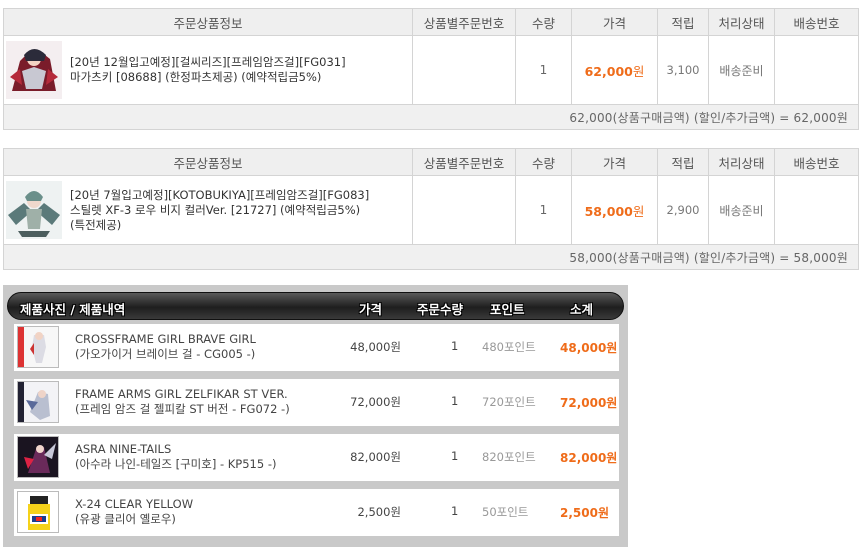 The width and height of the screenshot is (863, 547). I want to click on cart-item-price: 2,500원, so click(379, 512).